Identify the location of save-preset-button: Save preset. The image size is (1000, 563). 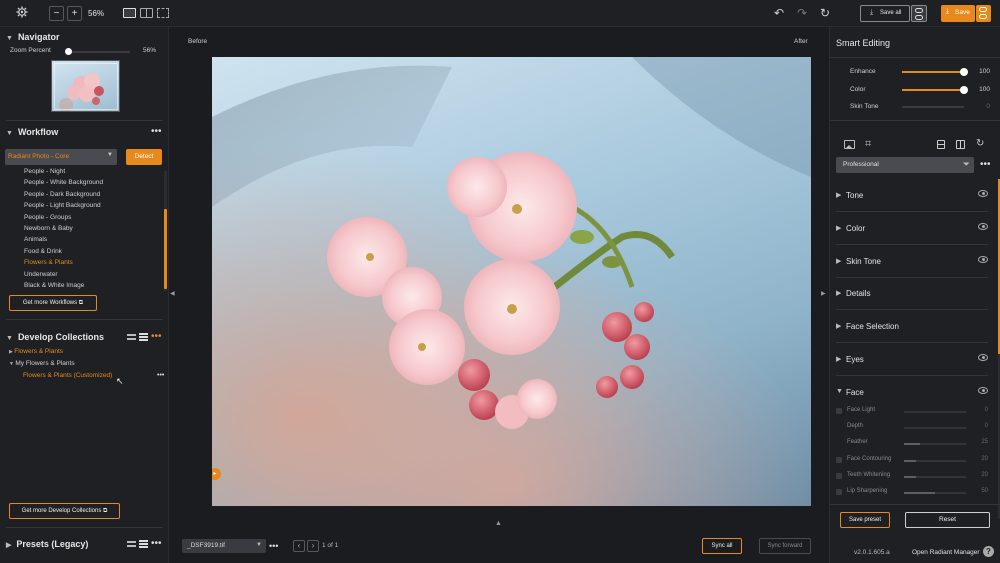
(865, 520).